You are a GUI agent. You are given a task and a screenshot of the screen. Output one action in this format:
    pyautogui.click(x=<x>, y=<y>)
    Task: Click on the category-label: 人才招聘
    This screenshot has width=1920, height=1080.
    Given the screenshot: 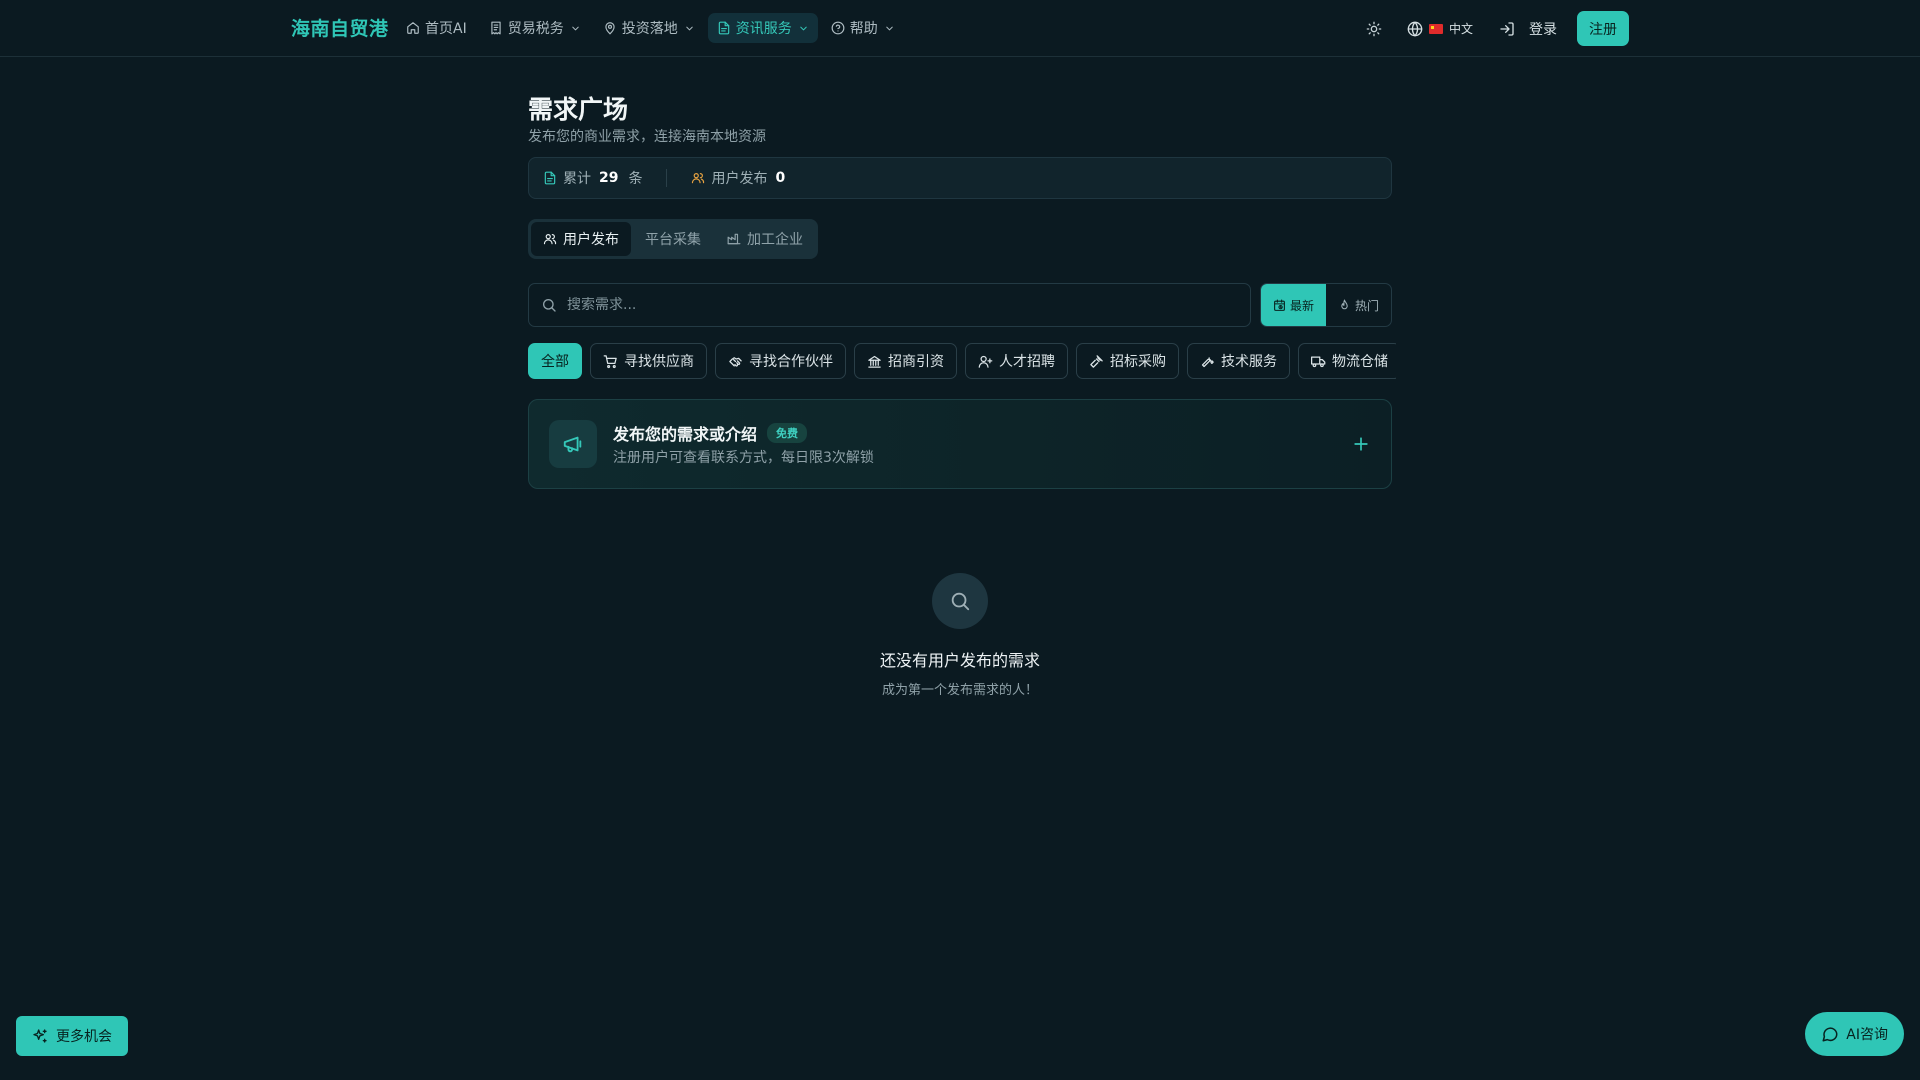 What is the action you would take?
    pyautogui.click(x=1027, y=362)
    